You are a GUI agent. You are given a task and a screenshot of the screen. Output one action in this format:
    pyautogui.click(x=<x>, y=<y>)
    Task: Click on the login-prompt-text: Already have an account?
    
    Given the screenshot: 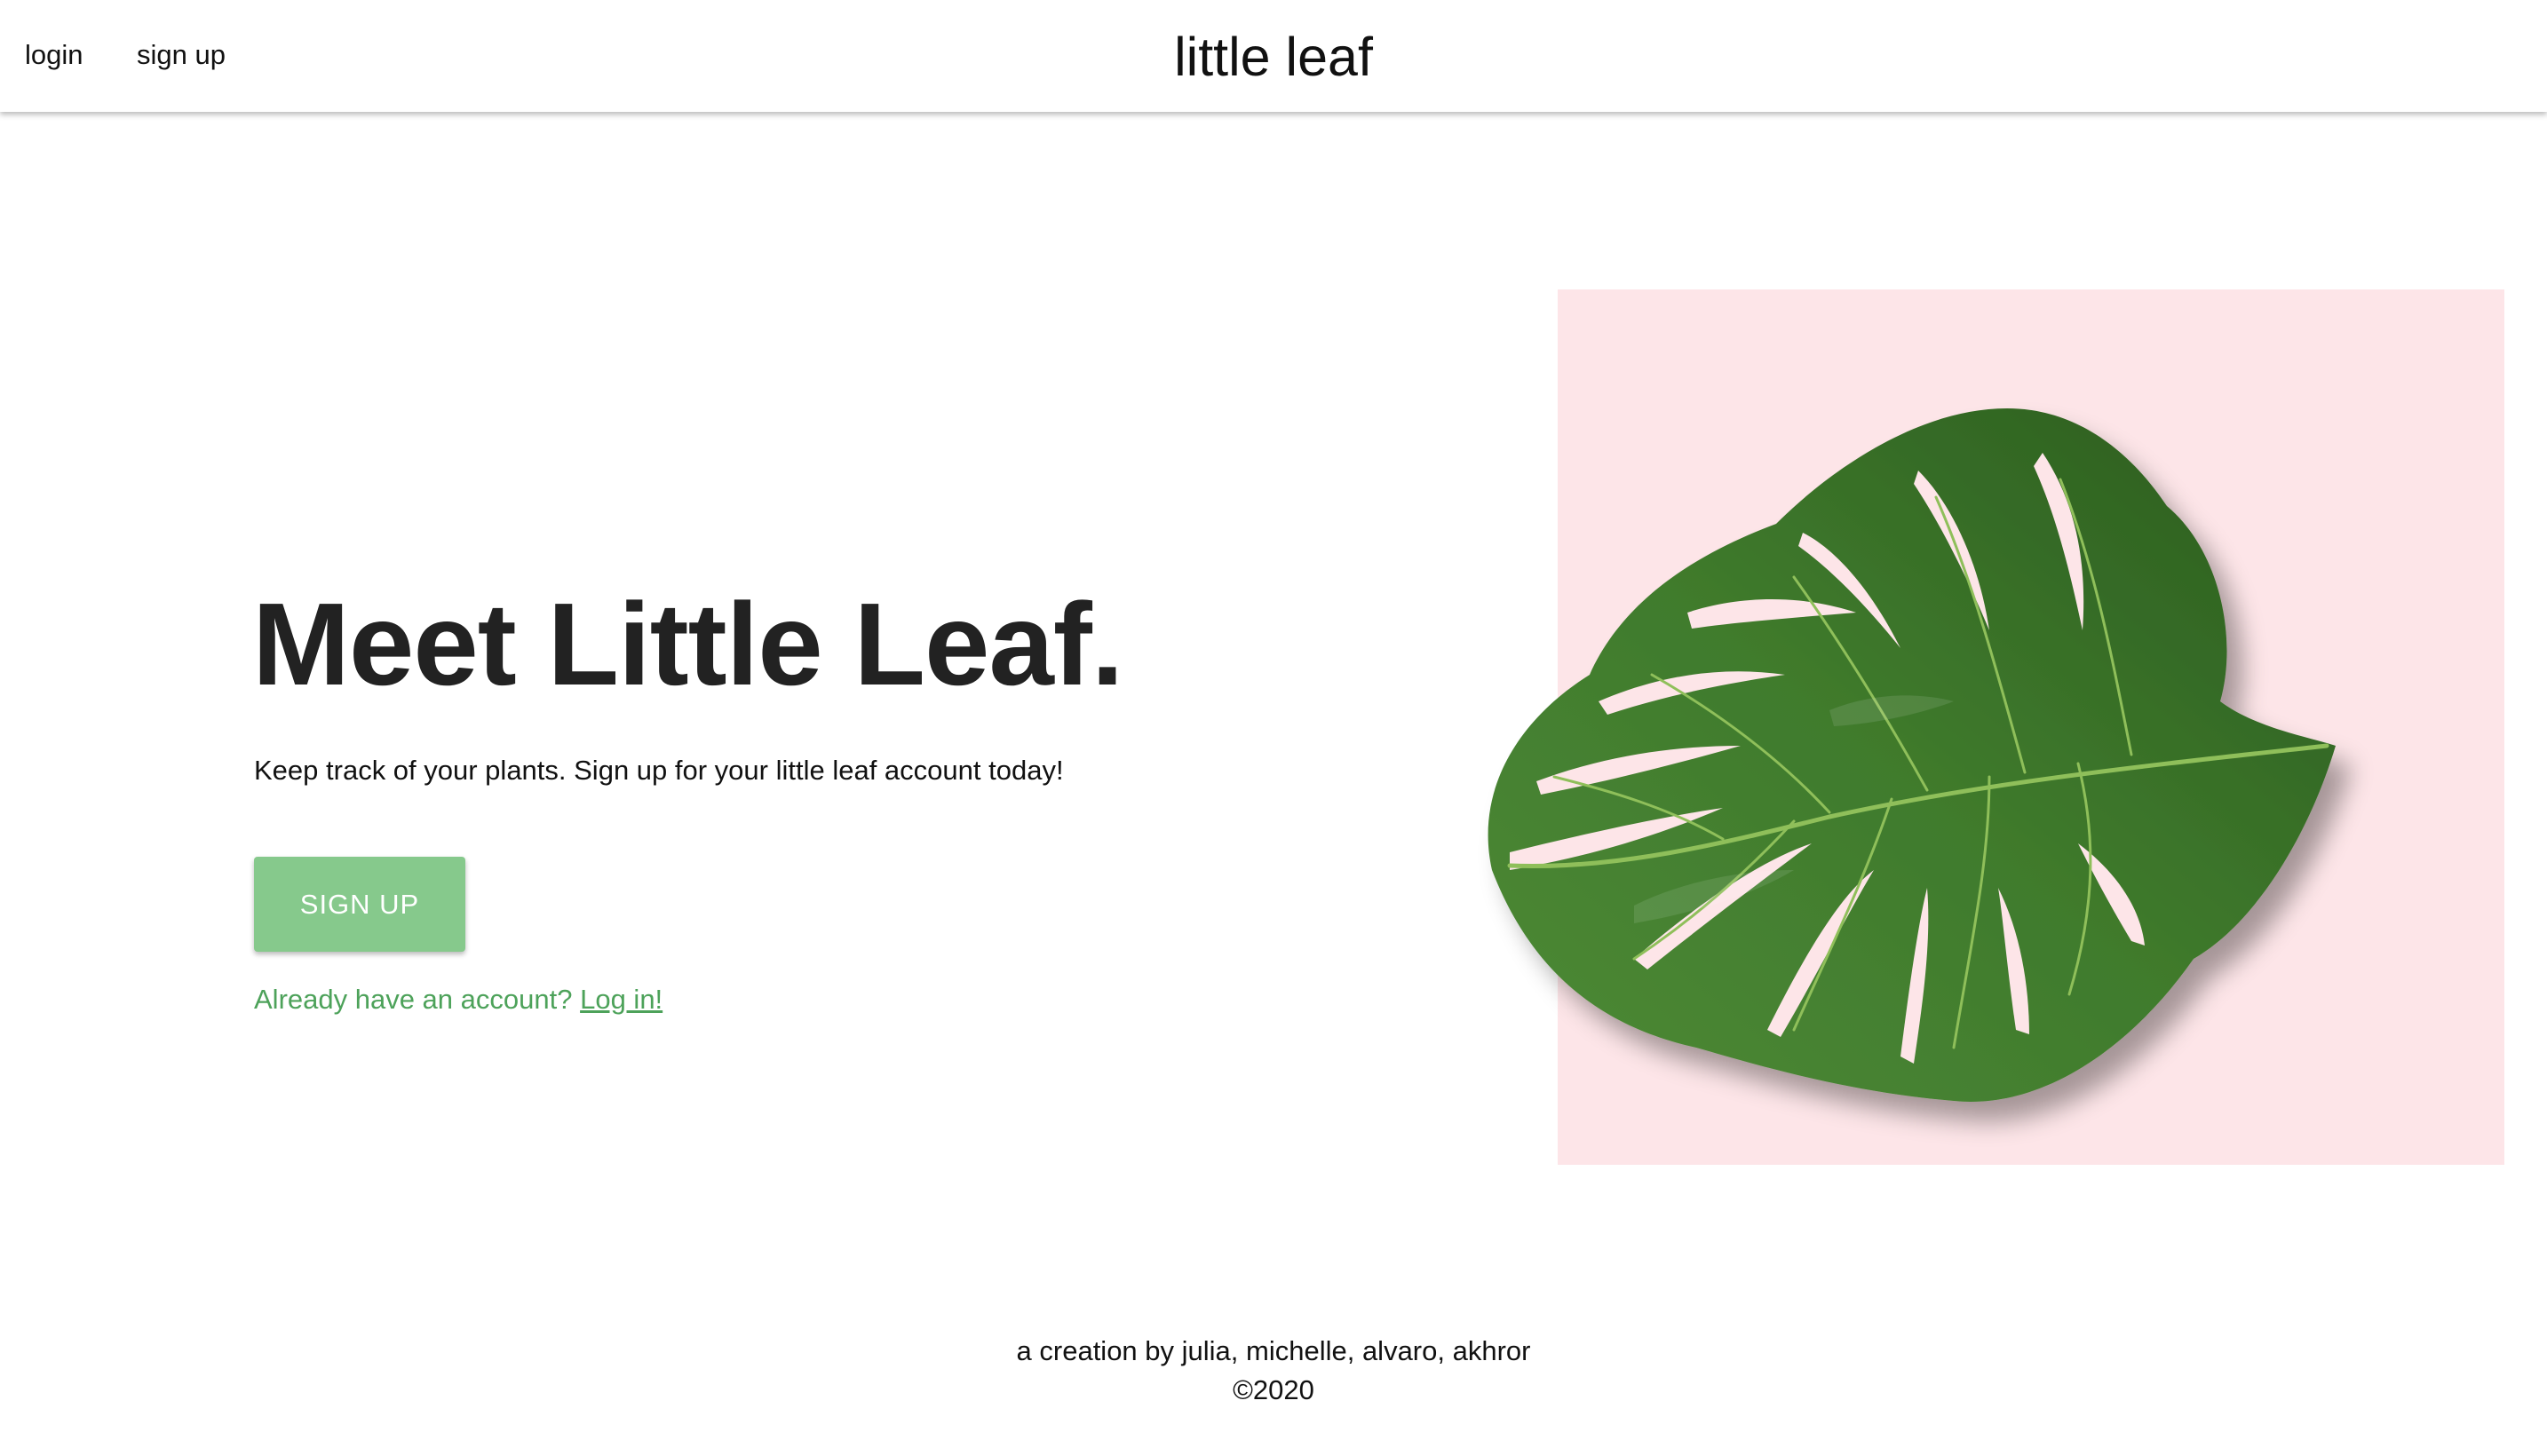 What is the action you would take?
    pyautogui.click(x=413, y=999)
    